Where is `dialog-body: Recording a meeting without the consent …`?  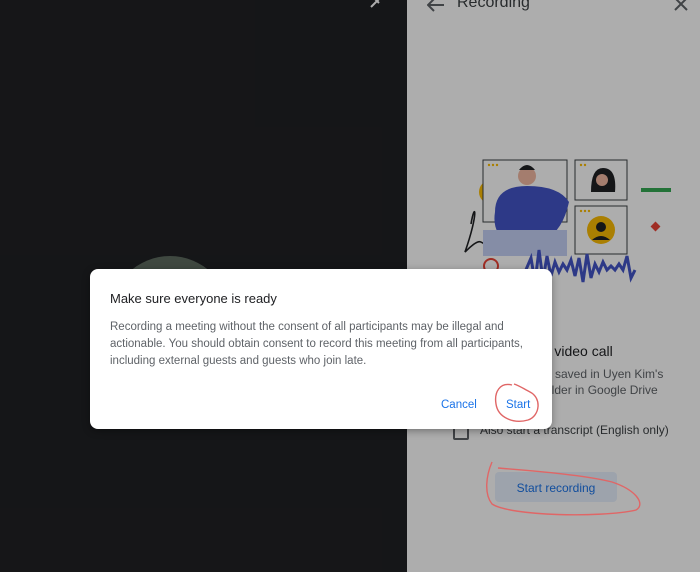
dialog-body: Recording a meeting without the consent … is located at coordinates (316, 344).